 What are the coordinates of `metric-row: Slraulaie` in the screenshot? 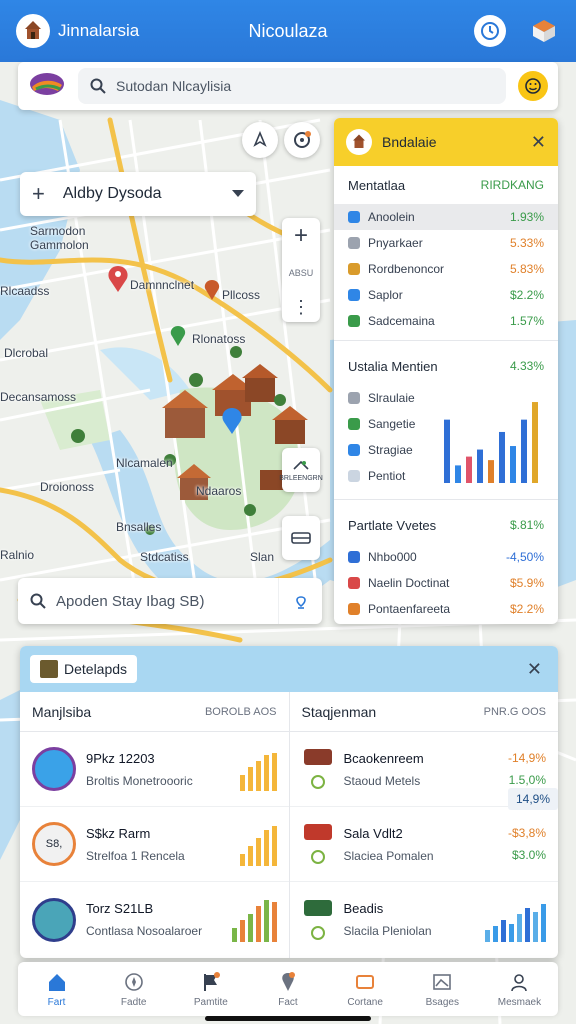 It's located at (389, 398).